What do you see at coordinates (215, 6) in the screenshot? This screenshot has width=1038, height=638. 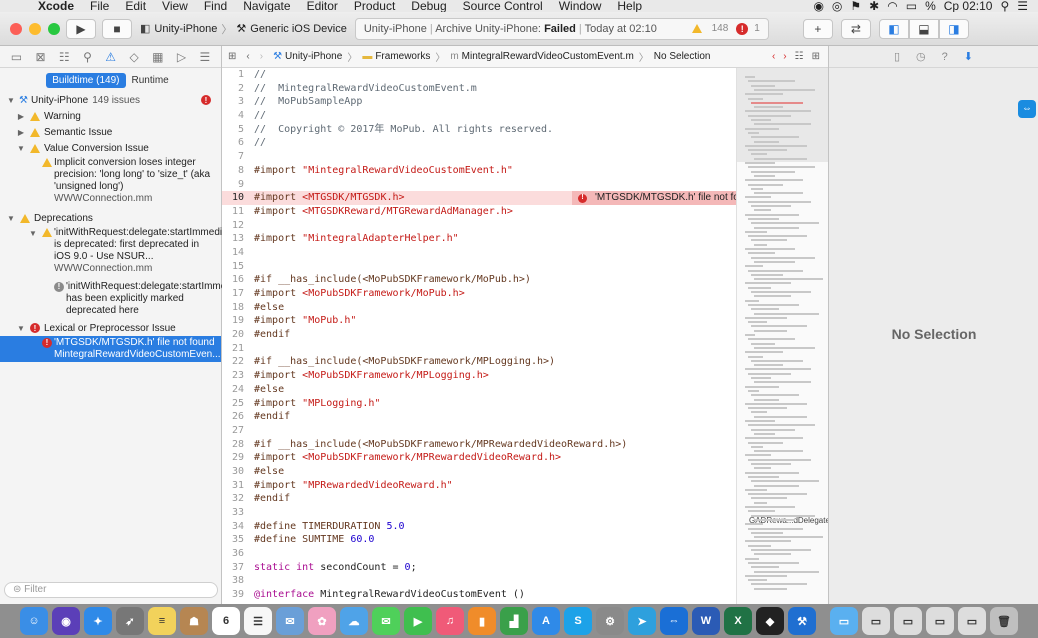 I see `menu-find: Find` at bounding box center [215, 6].